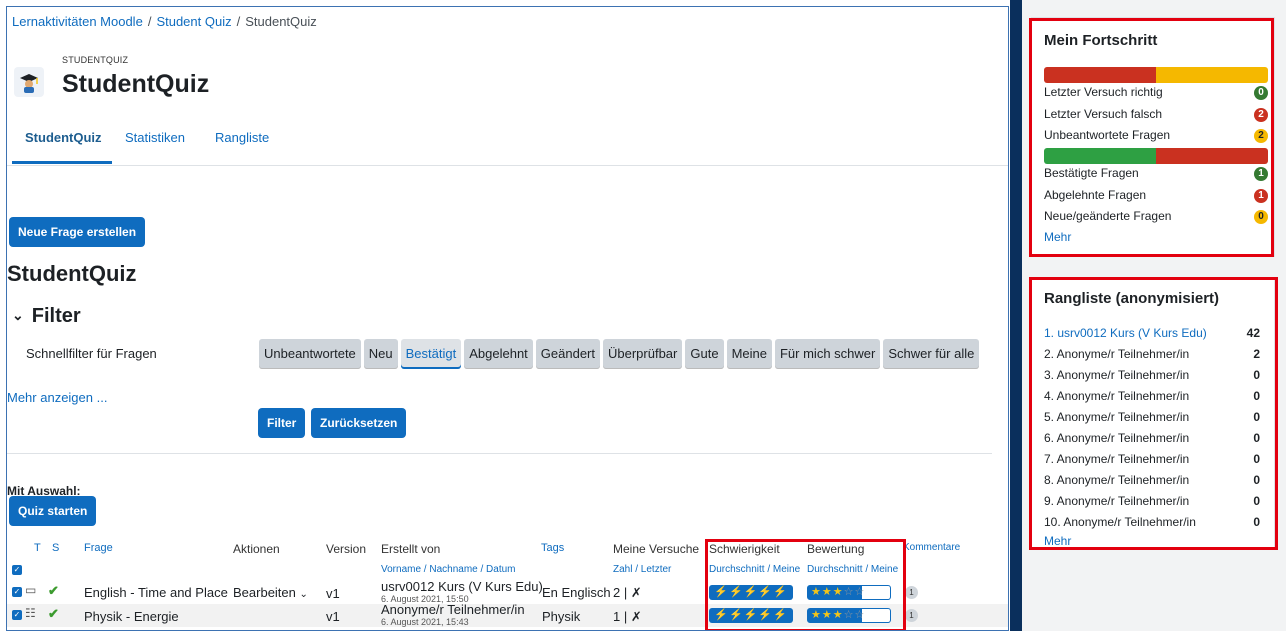 Image resolution: width=1286 pixels, height=631 pixels. Describe the element at coordinates (310, 354) in the screenshot. I see `quickfilter-unbeantwortete: Unbeantwortete` at that location.